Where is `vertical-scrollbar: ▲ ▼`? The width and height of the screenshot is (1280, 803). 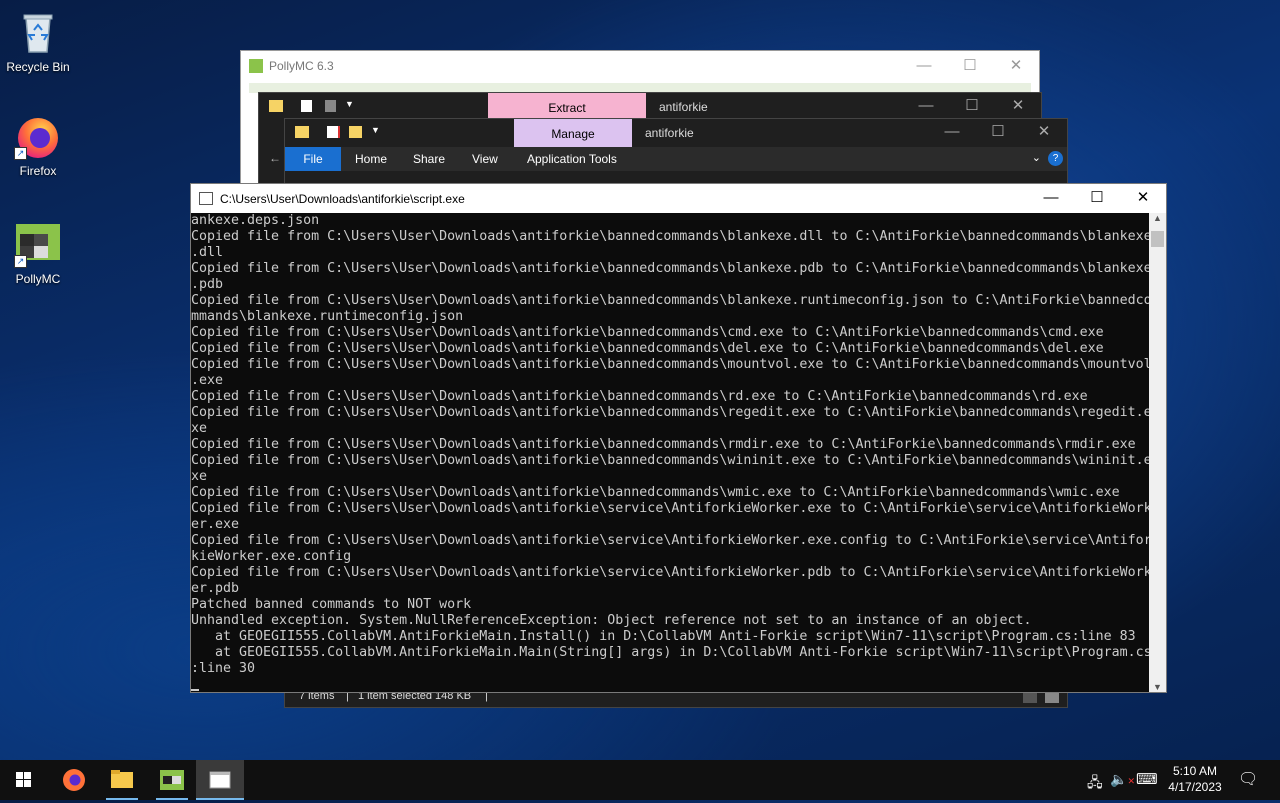
vertical-scrollbar: ▲ ▼ is located at coordinates (1157, 452).